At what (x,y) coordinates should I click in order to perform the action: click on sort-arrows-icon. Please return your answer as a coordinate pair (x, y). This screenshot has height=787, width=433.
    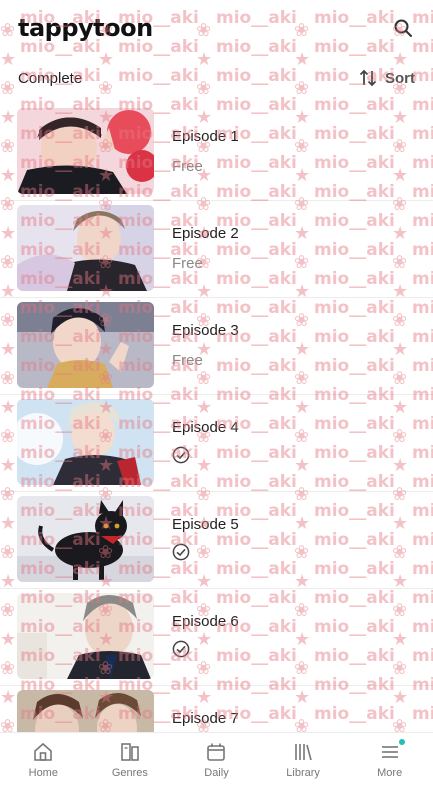
    Looking at the image, I should click on (368, 78).